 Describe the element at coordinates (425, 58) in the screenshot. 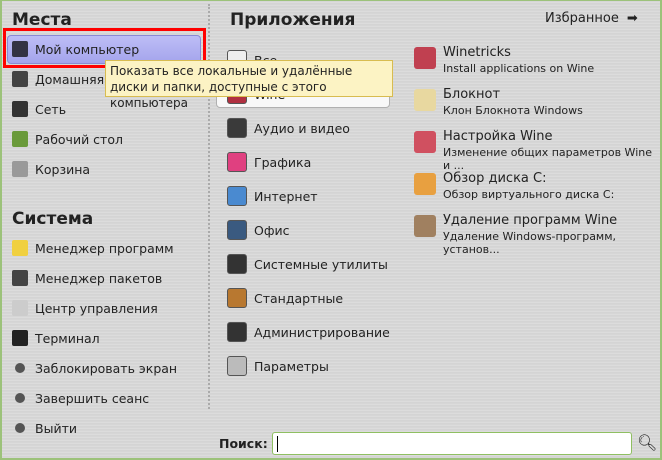

I see `winetricks-icon` at that location.